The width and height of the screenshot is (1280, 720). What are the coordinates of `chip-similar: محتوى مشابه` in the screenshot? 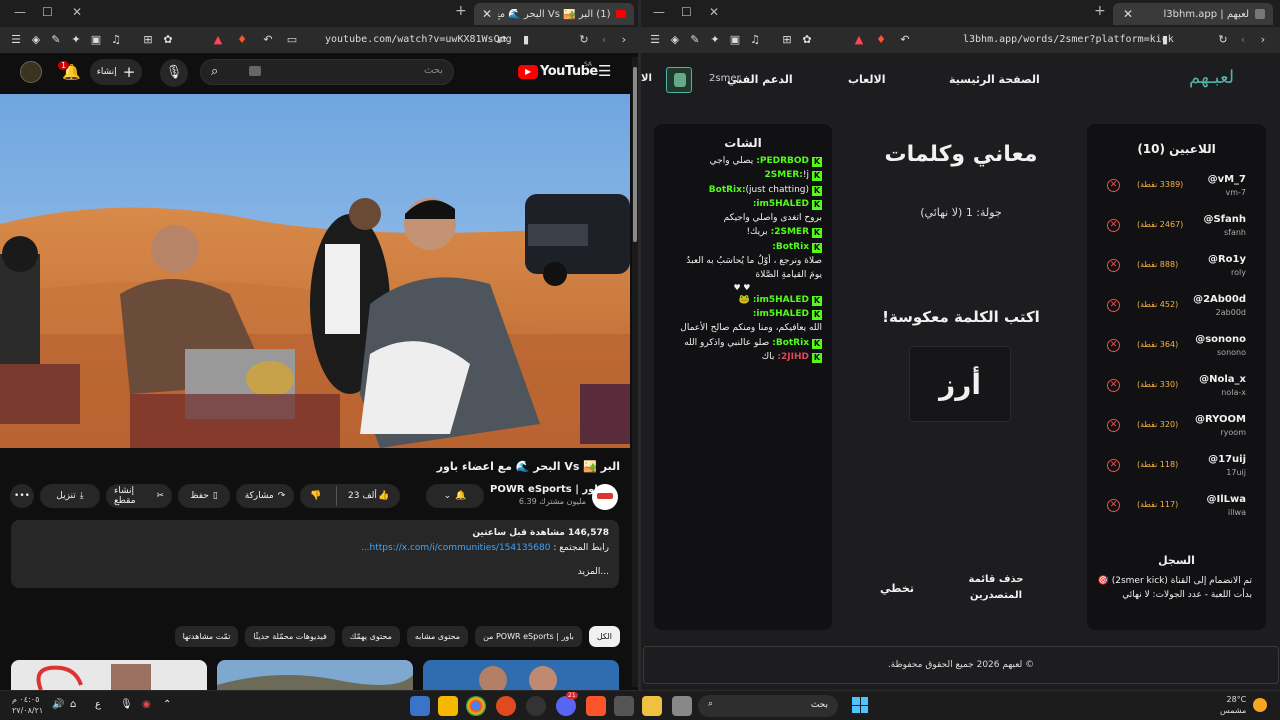 It's located at (437, 636).